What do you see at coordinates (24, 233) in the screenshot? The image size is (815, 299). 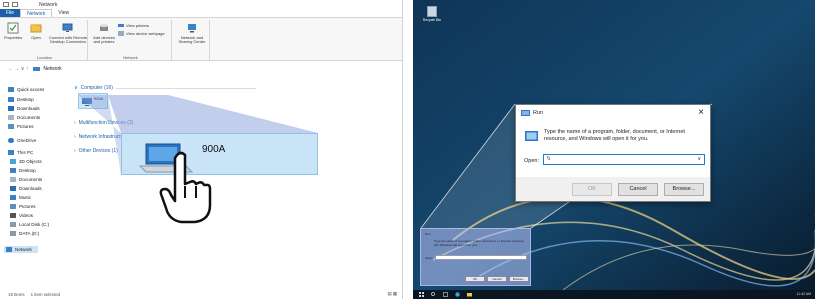 I see `nav-item-data-drive: DATA (D:)` at bounding box center [24, 233].